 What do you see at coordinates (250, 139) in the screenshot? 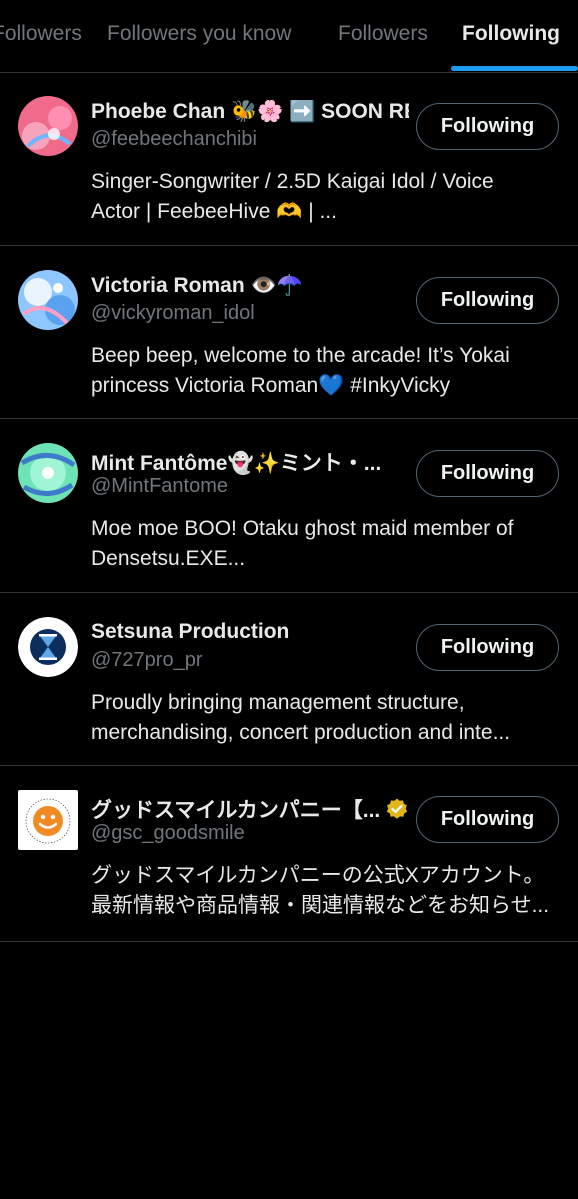
I see `user-handle: @feebeechanchibi` at bounding box center [250, 139].